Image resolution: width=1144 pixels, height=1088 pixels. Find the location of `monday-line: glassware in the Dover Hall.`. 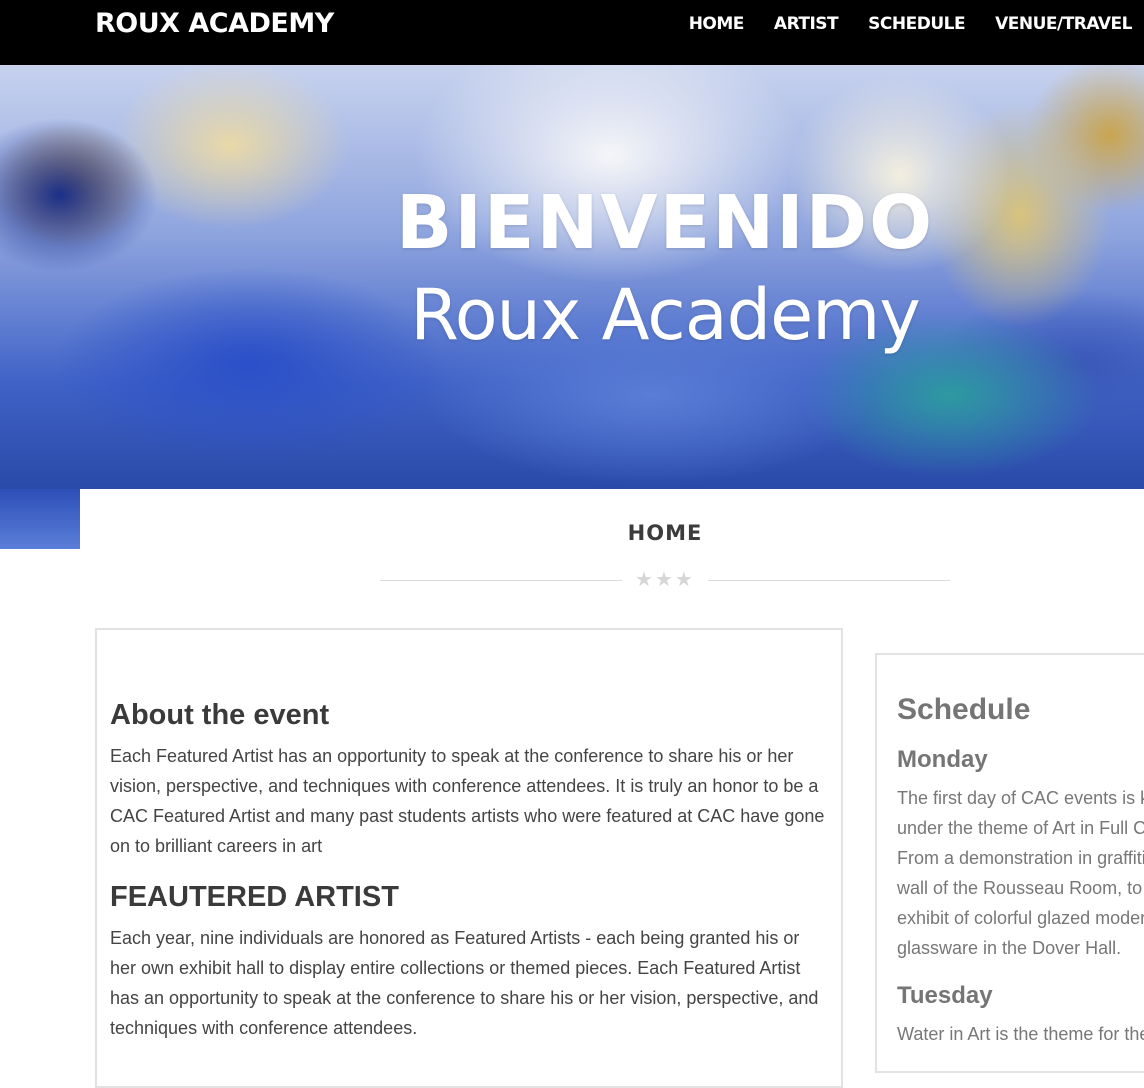

monday-line: glassware in the Dover Hall. is located at coordinates (1009, 948).